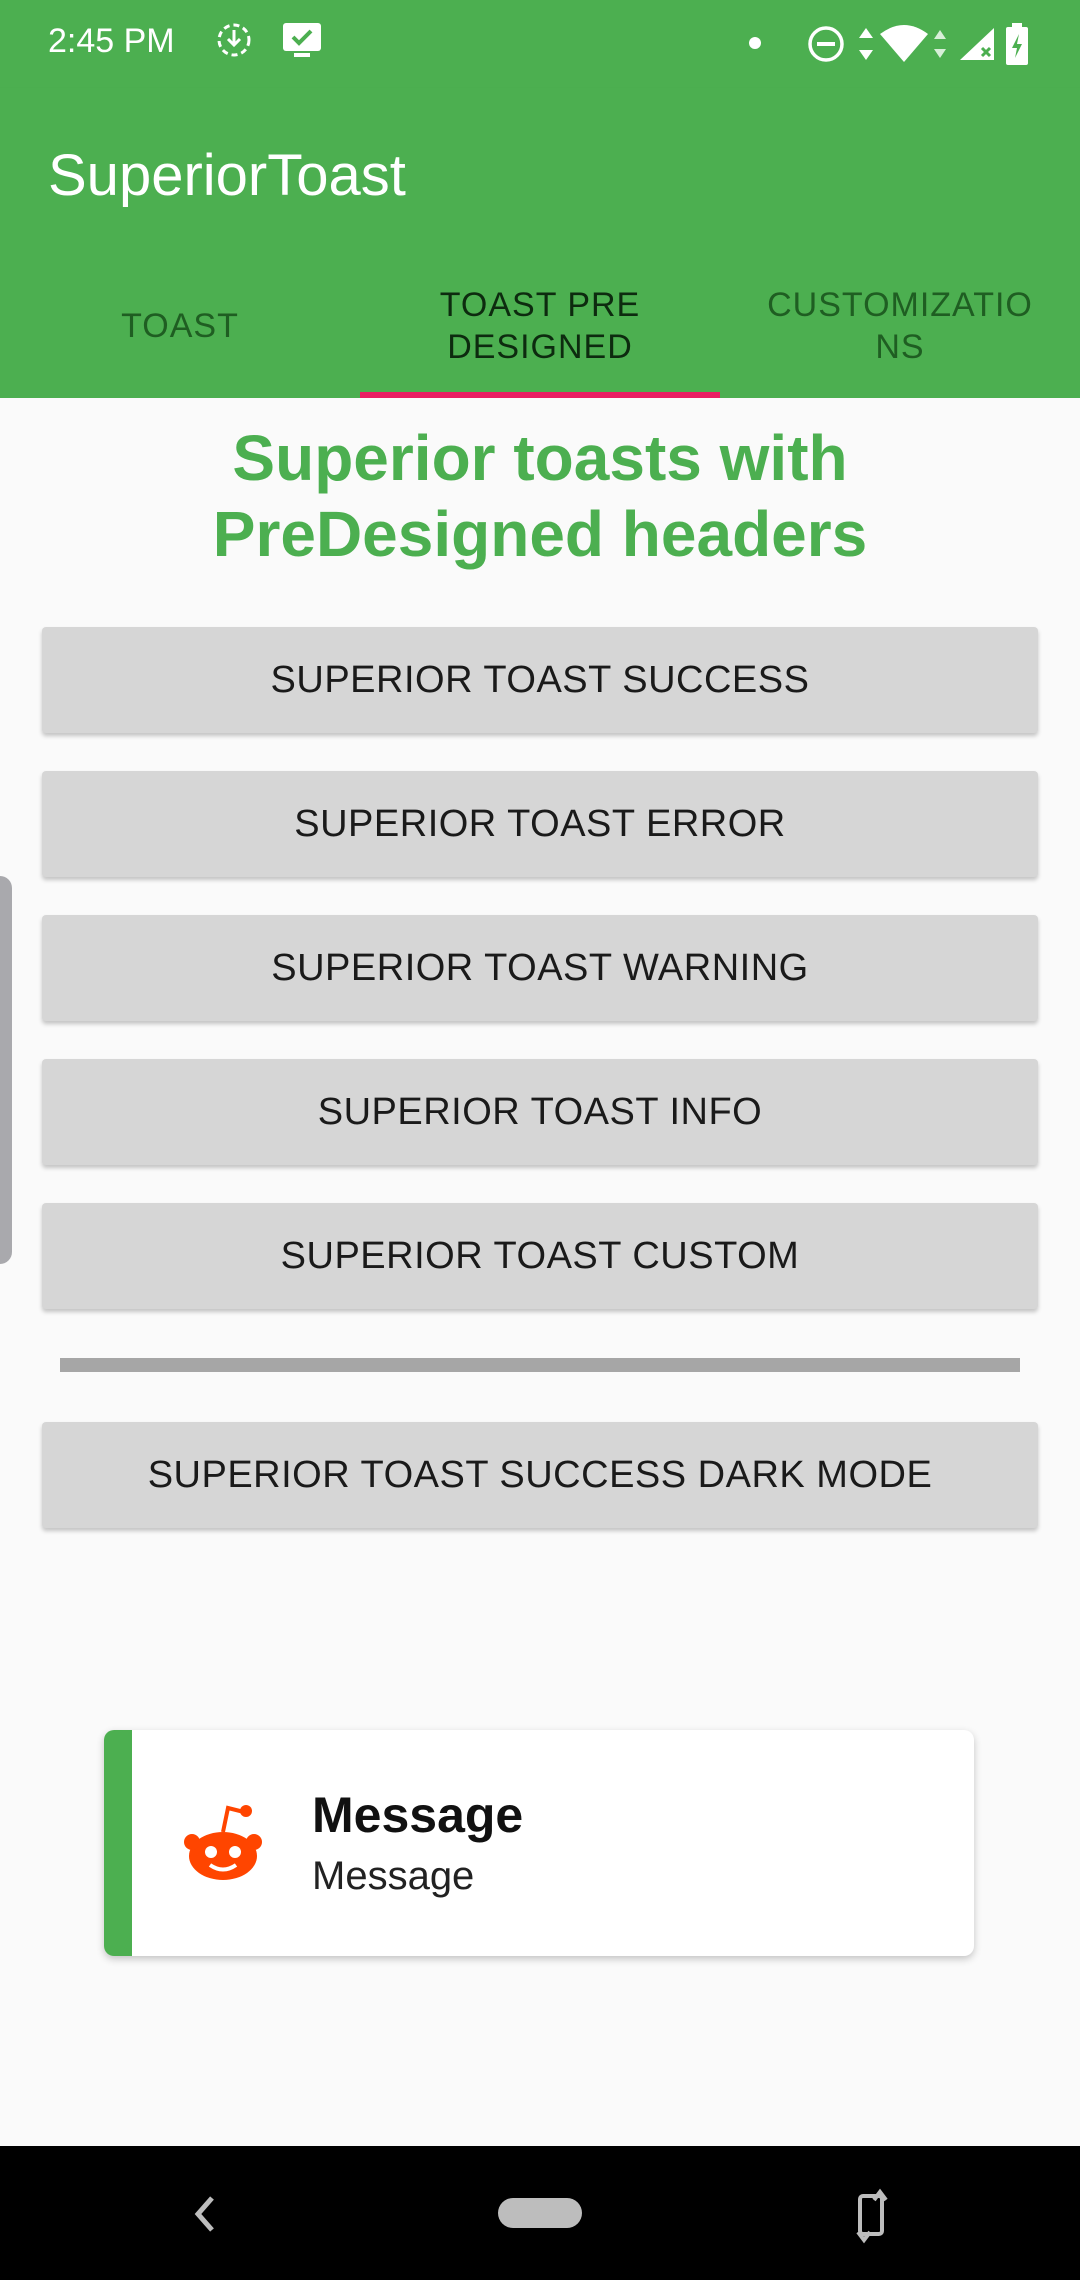 The image size is (1080, 2280). I want to click on battery-icon, so click(1017, 46).